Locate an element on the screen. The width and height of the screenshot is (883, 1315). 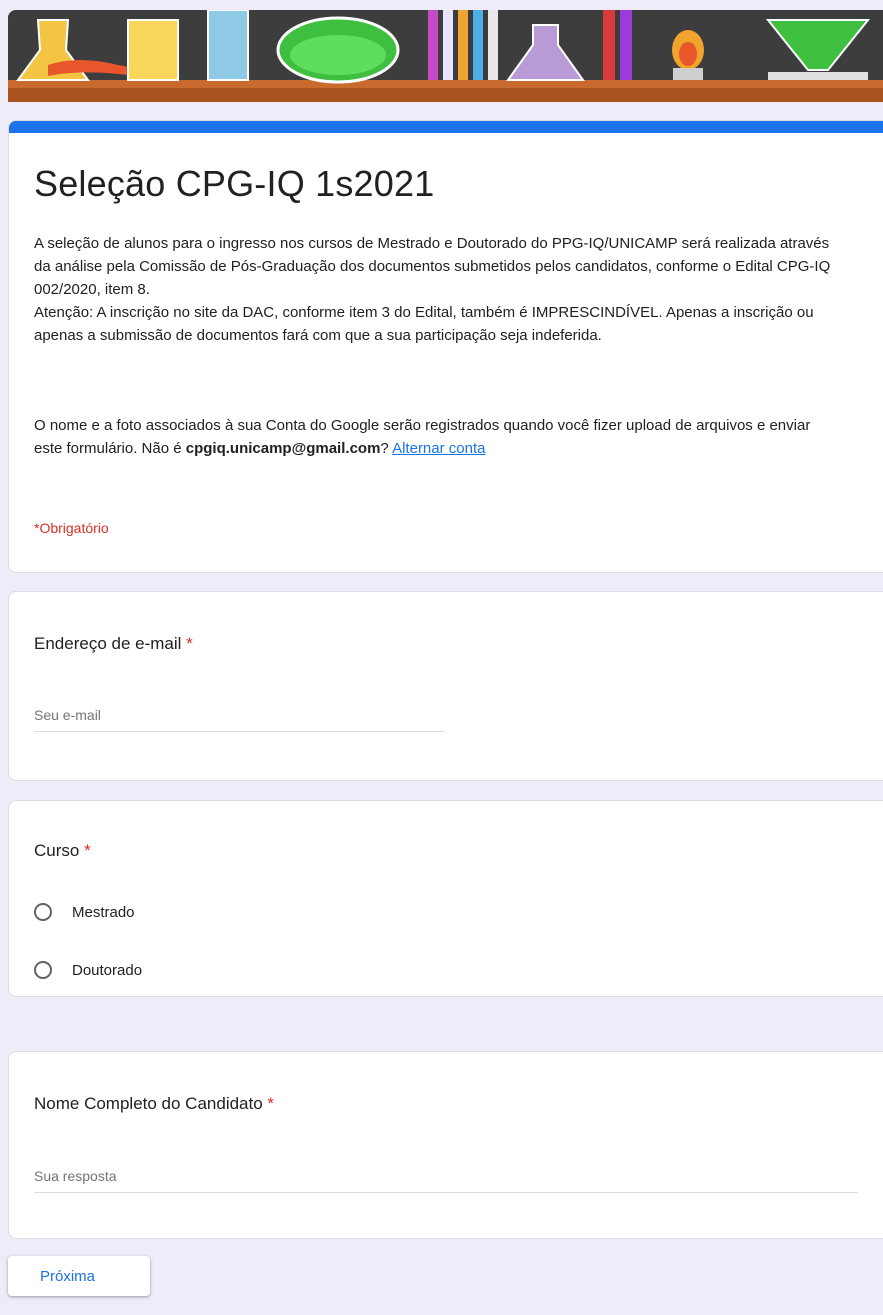
radio-option-doutorado: Doutorado is located at coordinates (88, 970).